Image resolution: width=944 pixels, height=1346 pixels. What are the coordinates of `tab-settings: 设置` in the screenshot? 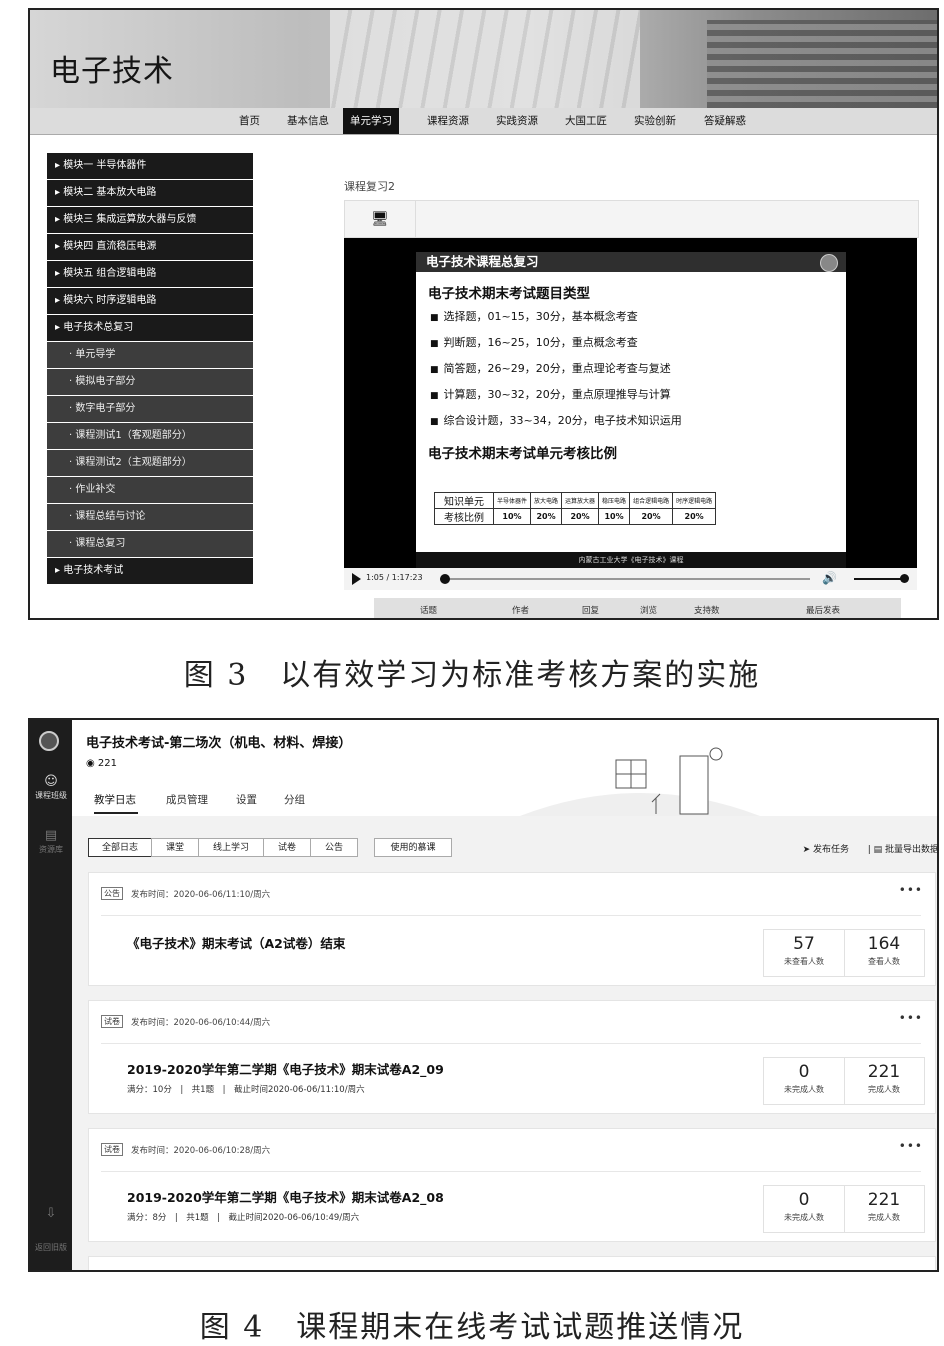 It's located at (246, 799).